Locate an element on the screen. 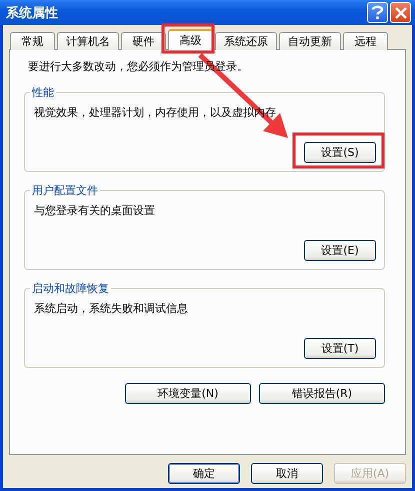 The image size is (415, 491). footer-button: 取消 is located at coordinates (287, 473).